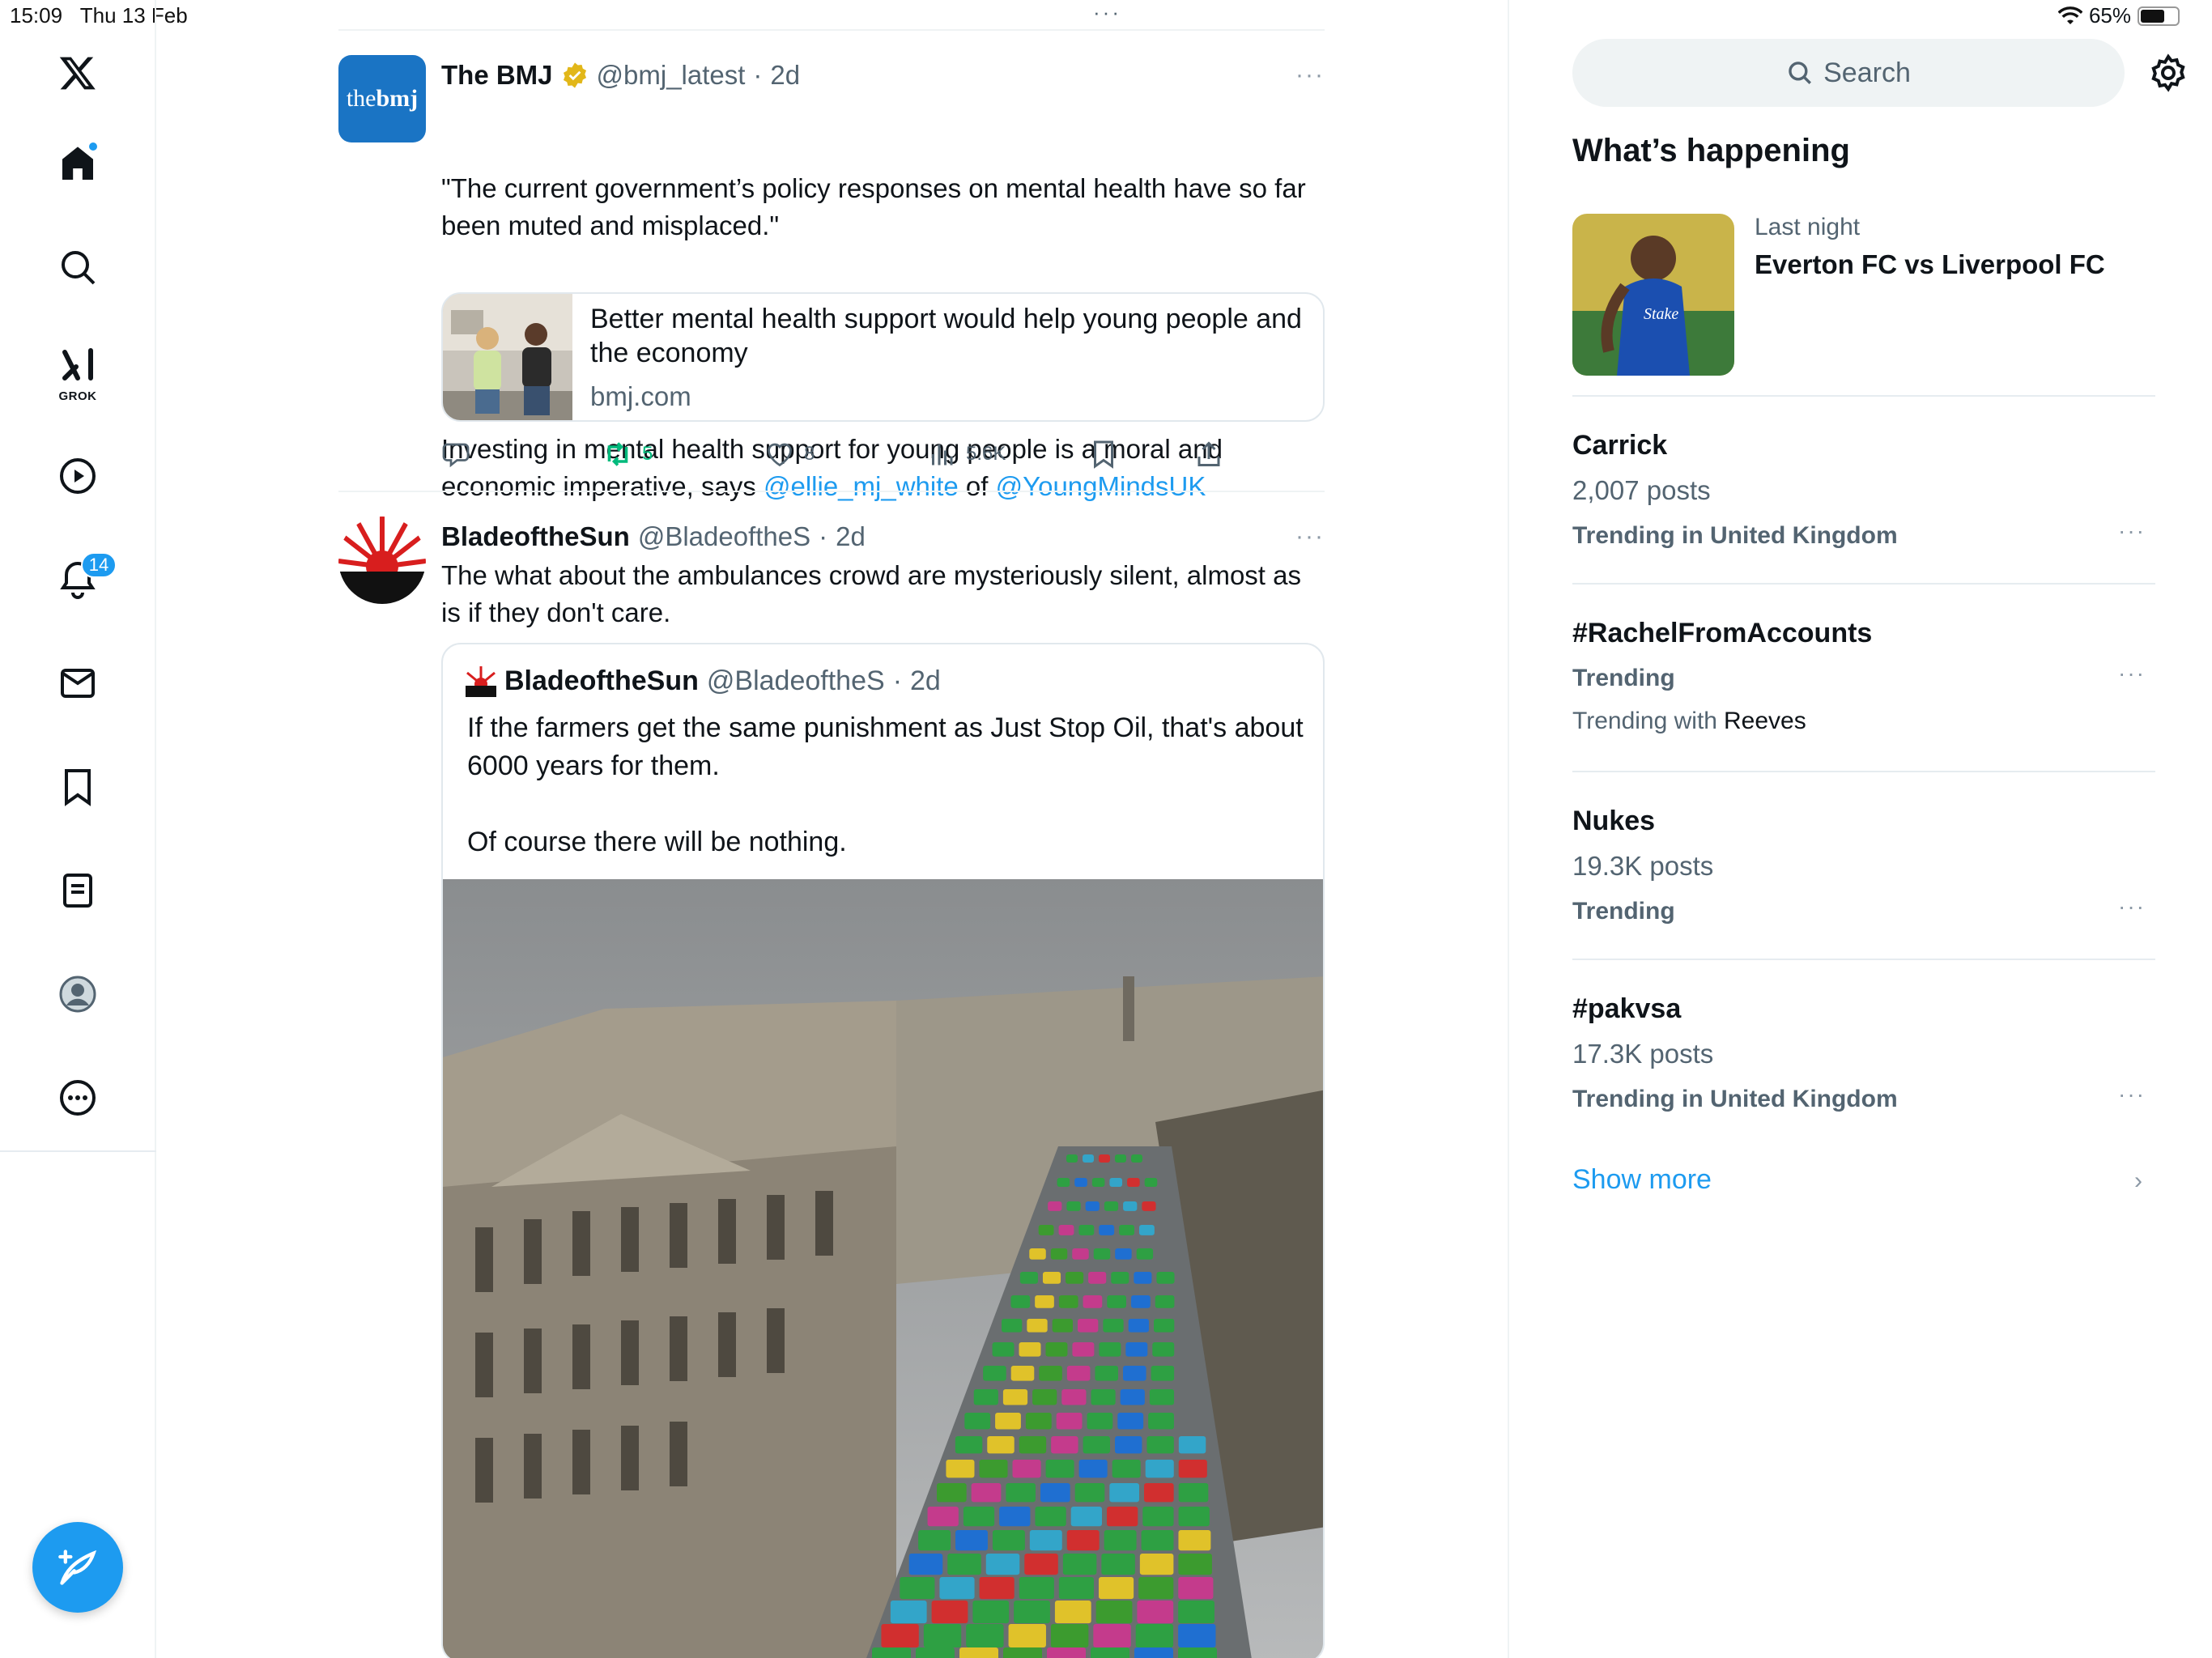  What do you see at coordinates (1863, 866) in the screenshot?
I see `trend-item: Nukes 19.3K posts Trending ···` at bounding box center [1863, 866].